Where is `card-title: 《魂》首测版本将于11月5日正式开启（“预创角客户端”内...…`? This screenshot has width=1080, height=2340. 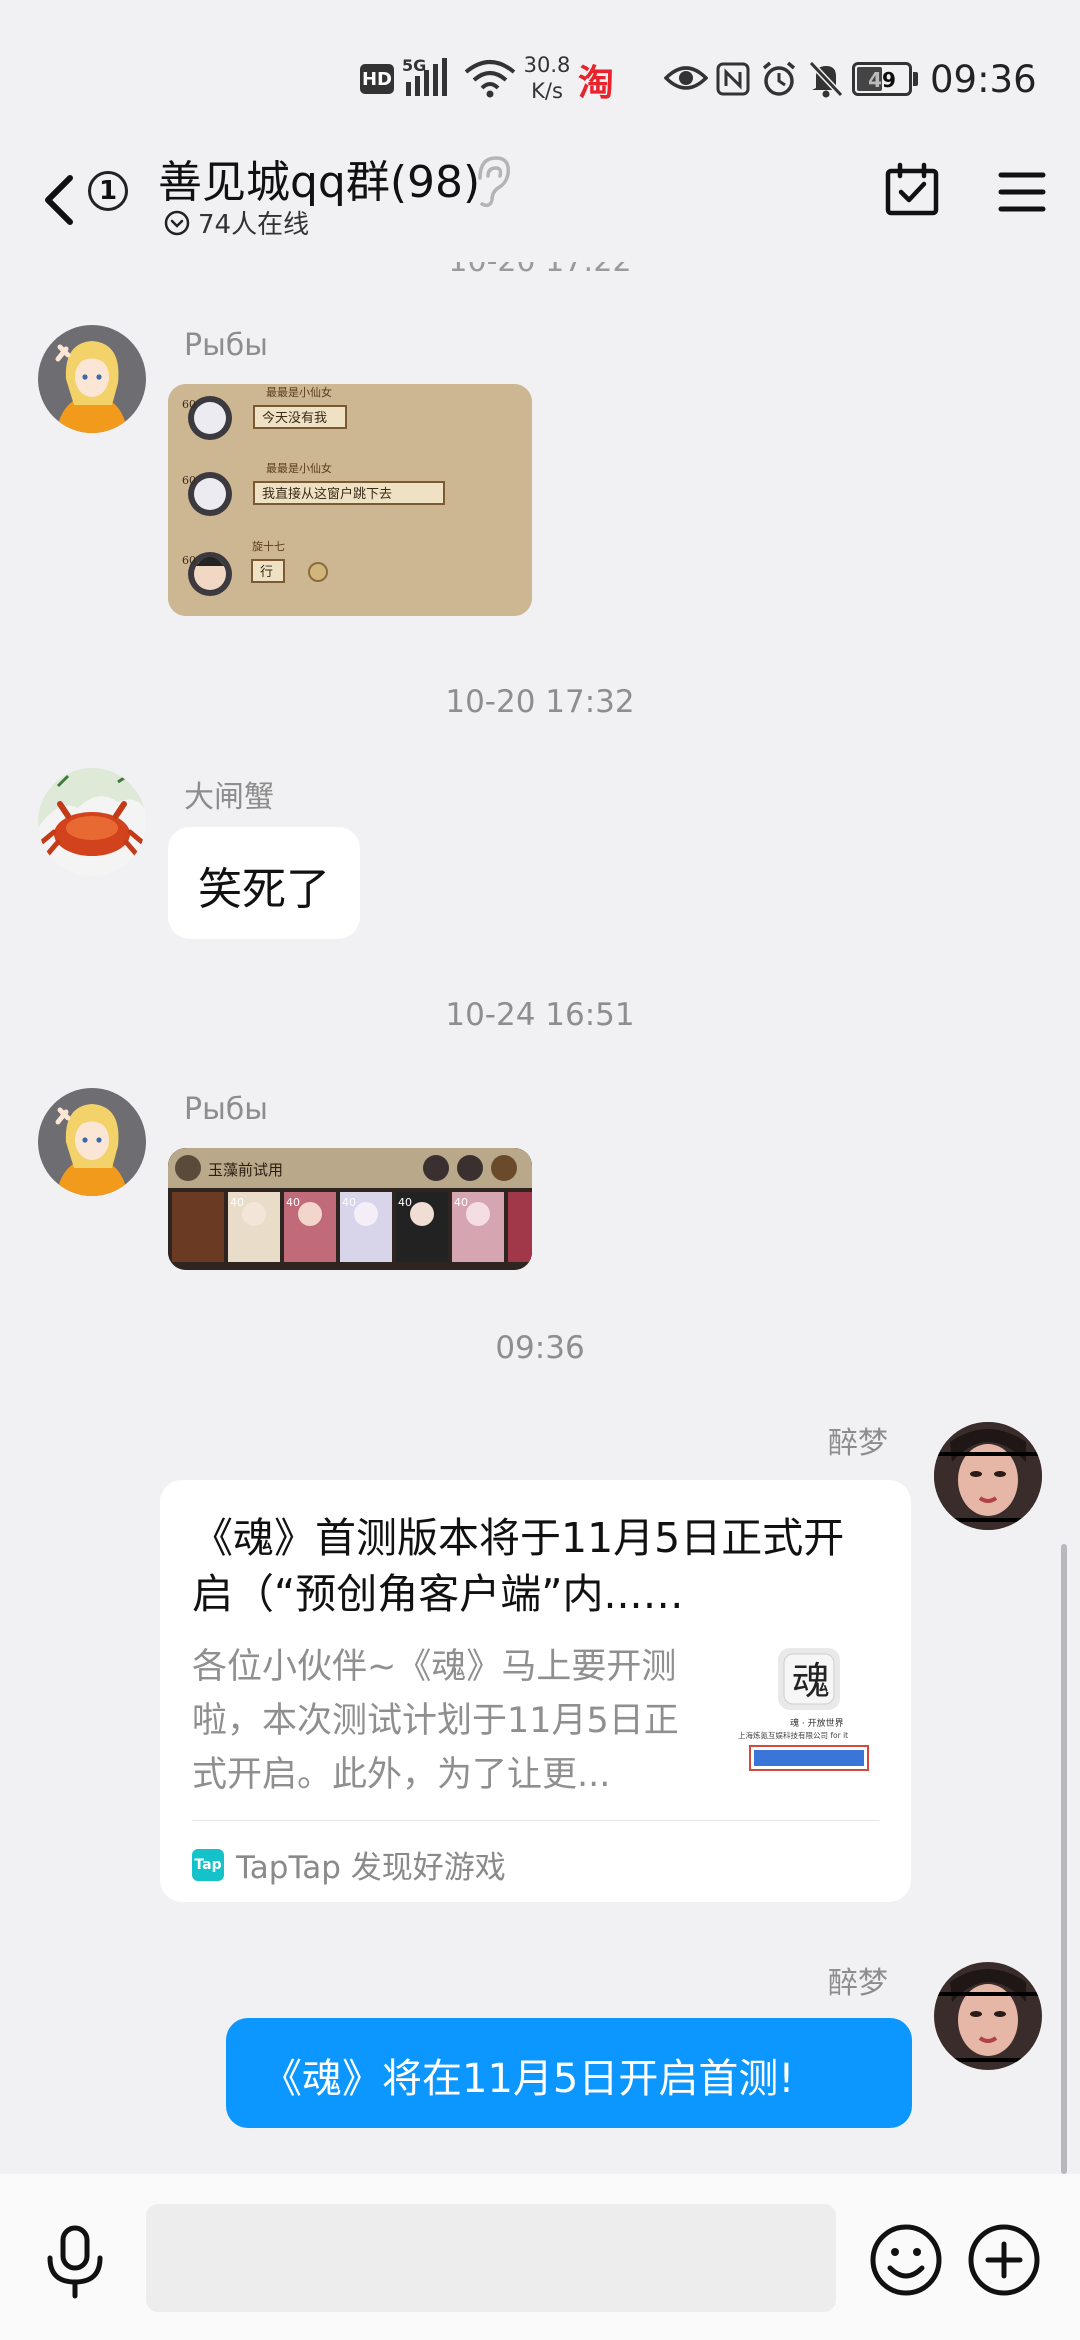
card-title: 《魂》首测版本将于11月5日正式开启（“预创角客户端”内...… is located at coordinates (518, 1566).